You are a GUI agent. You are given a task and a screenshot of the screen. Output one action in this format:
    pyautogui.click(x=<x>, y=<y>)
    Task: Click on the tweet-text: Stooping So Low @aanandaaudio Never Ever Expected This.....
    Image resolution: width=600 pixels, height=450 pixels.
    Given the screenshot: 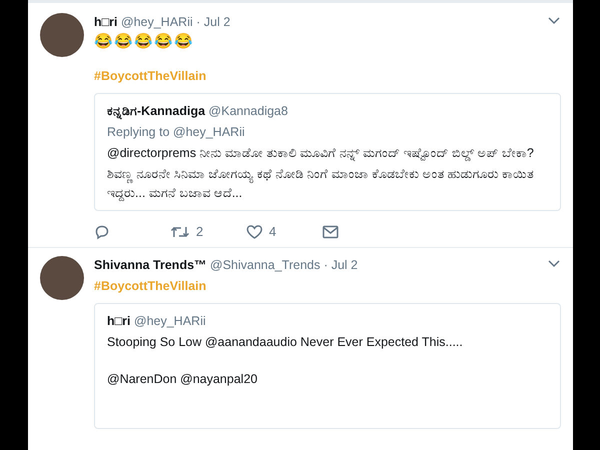 What is the action you would take?
    pyautogui.click(x=285, y=342)
    